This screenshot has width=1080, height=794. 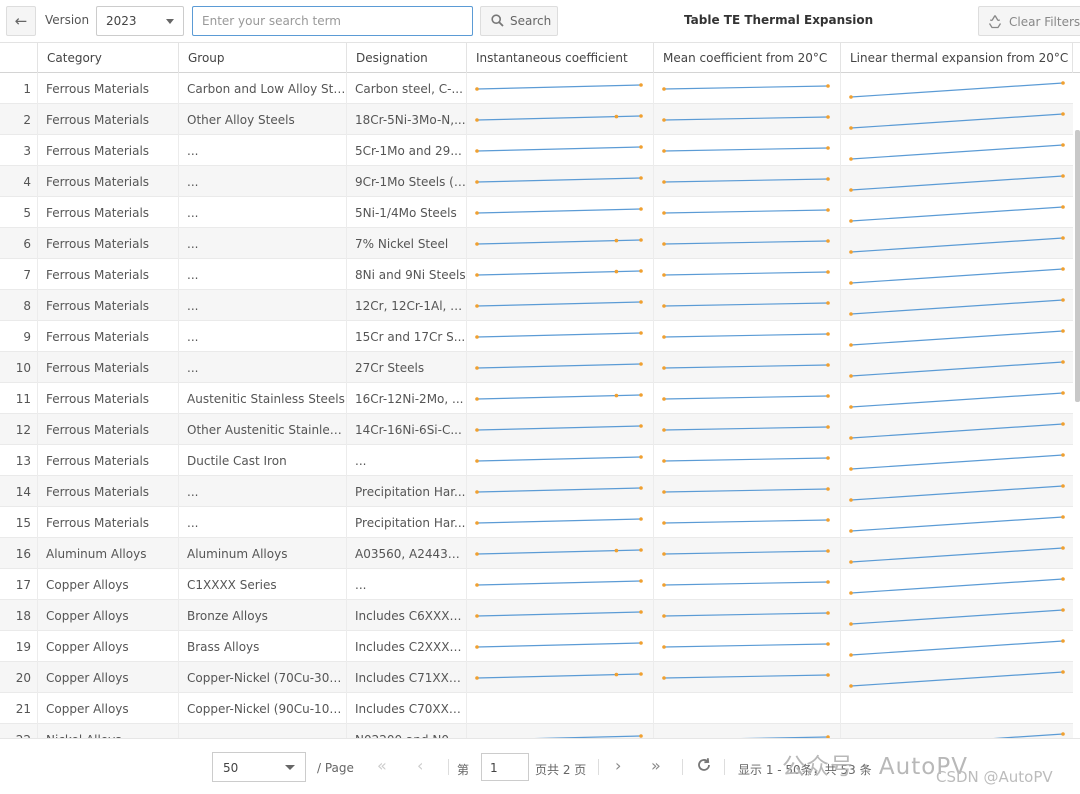 What do you see at coordinates (27, 306) in the screenshot?
I see `row-number: 8` at bounding box center [27, 306].